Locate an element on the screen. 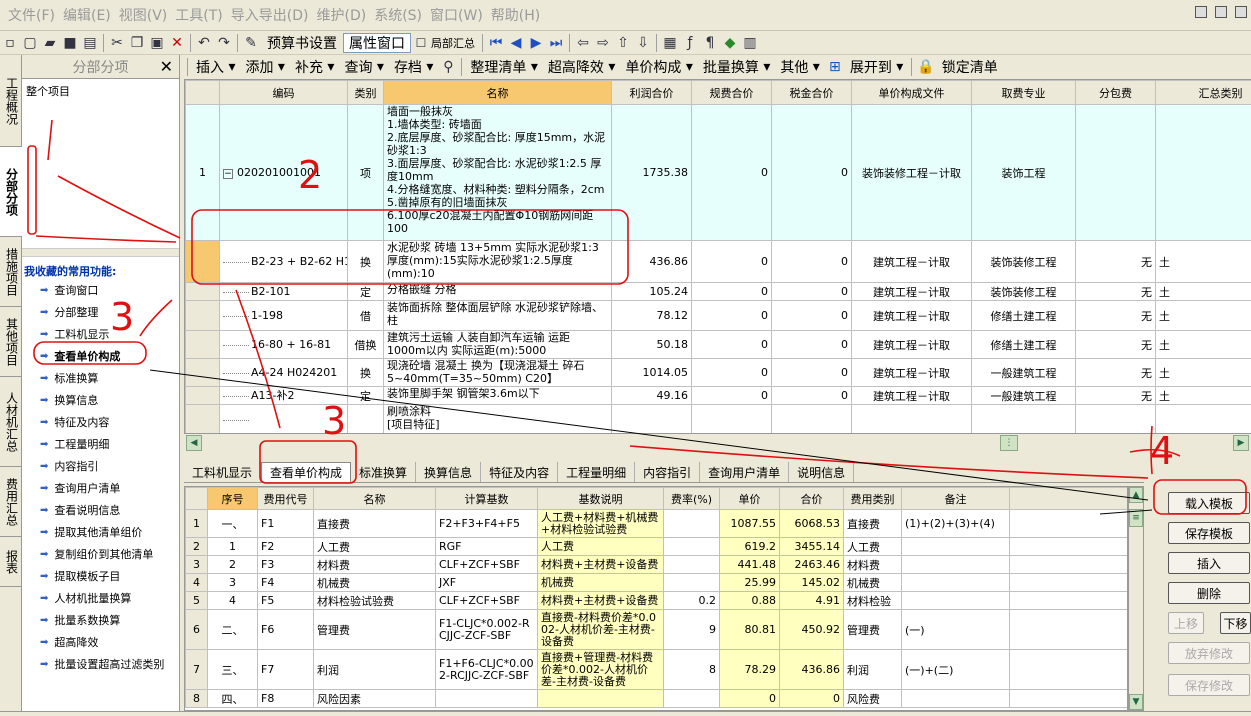 The height and width of the screenshot is (716, 1251). tree-root: 整个项目 is located at coordinates (100, 91).